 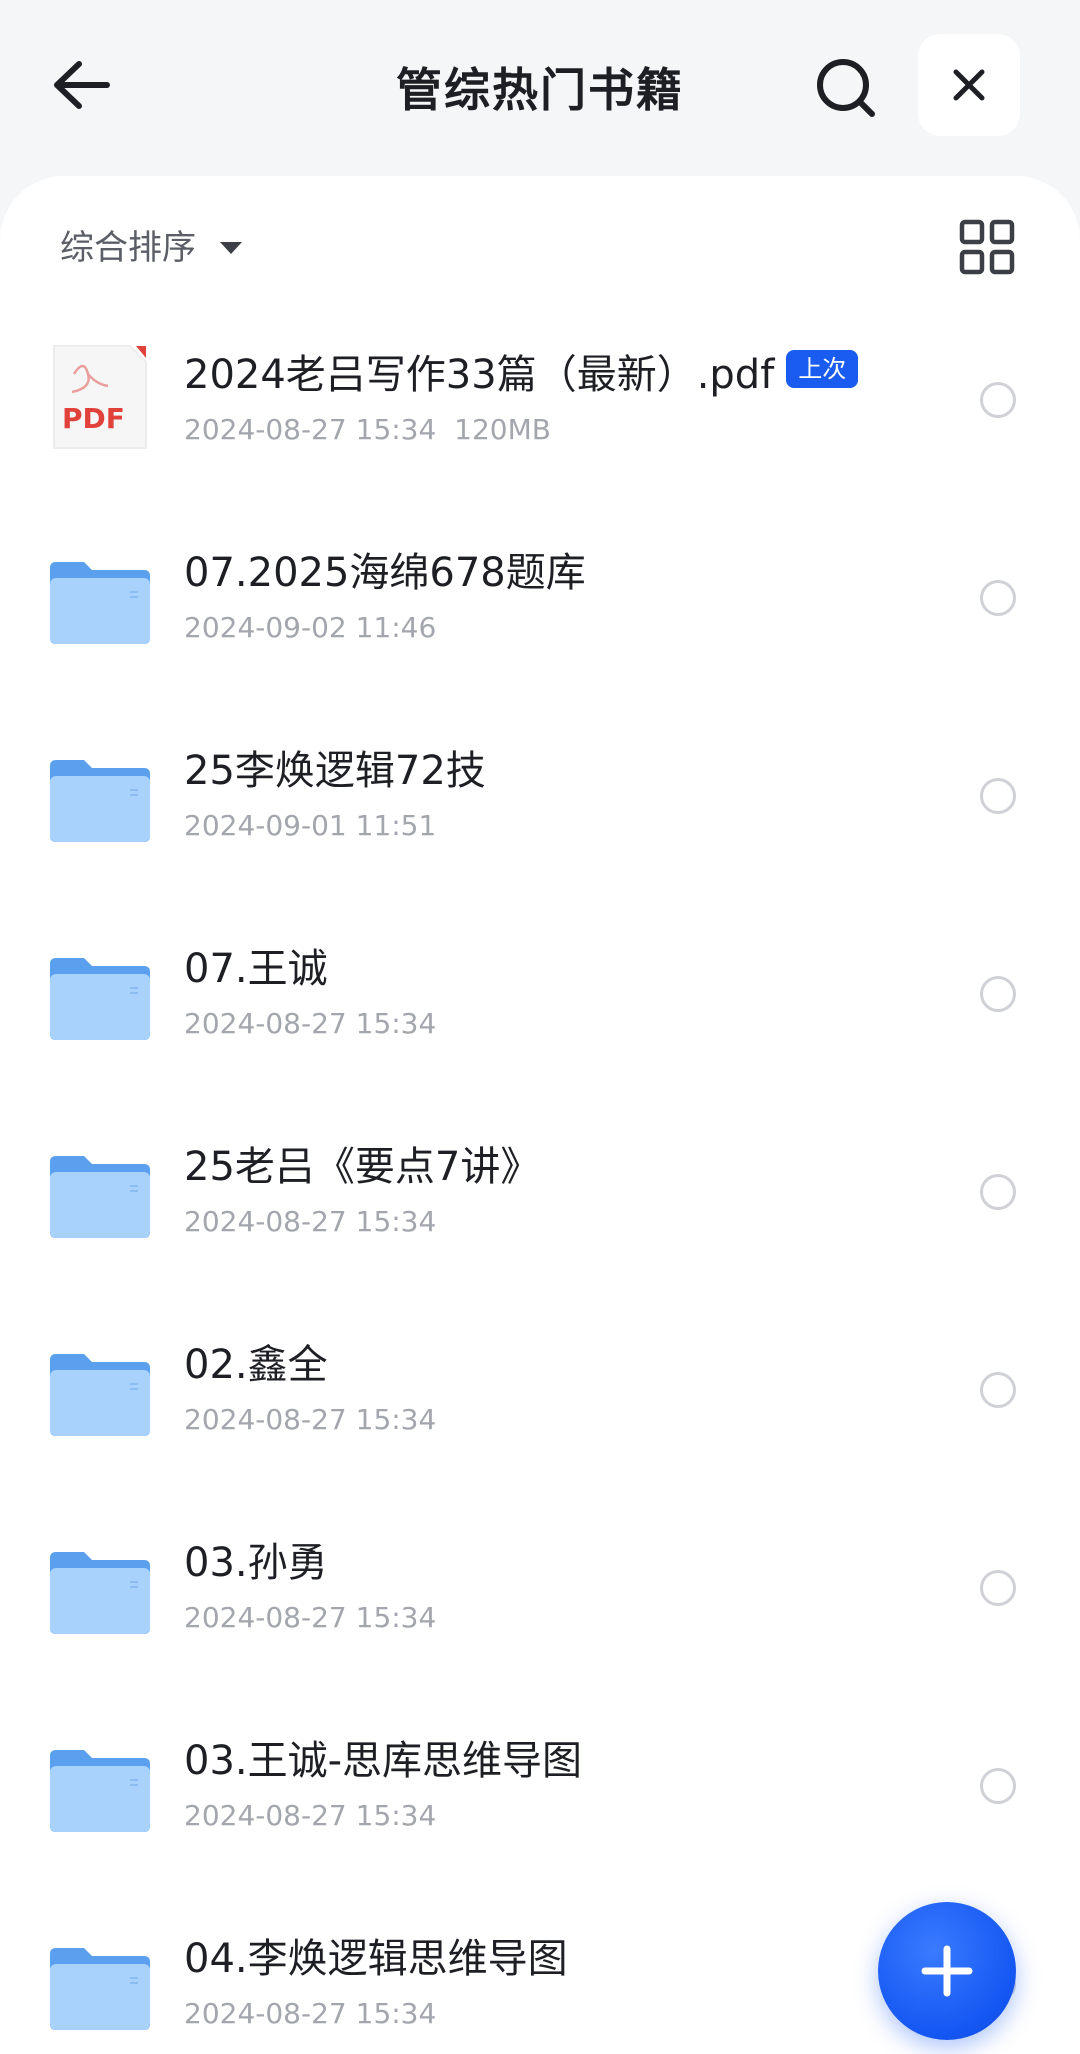 I want to click on sort-dropdown: 综合排序, so click(x=151, y=248).